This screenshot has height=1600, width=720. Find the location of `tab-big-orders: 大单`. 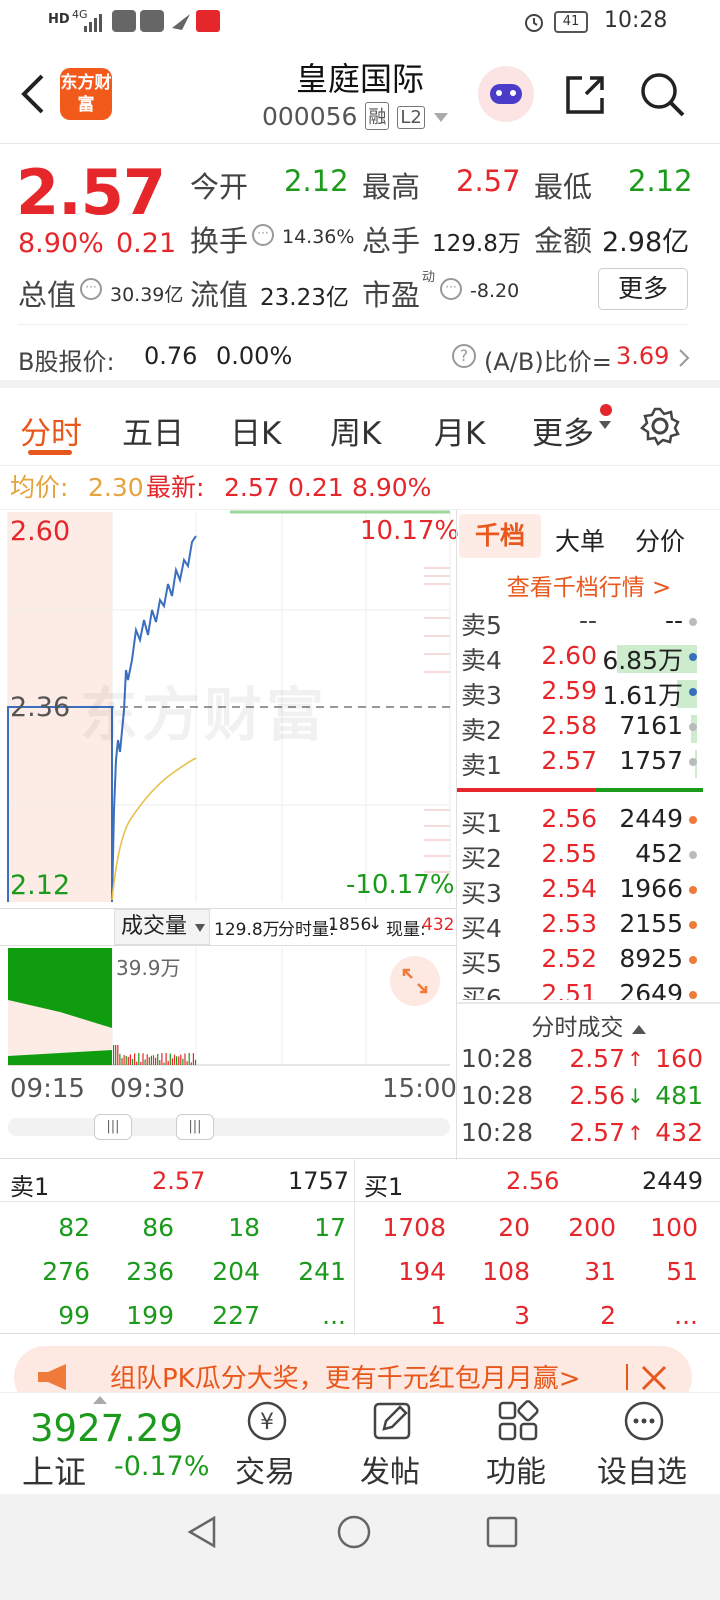

tab-big-orders: 大单 is located at coordinates (580, 540).